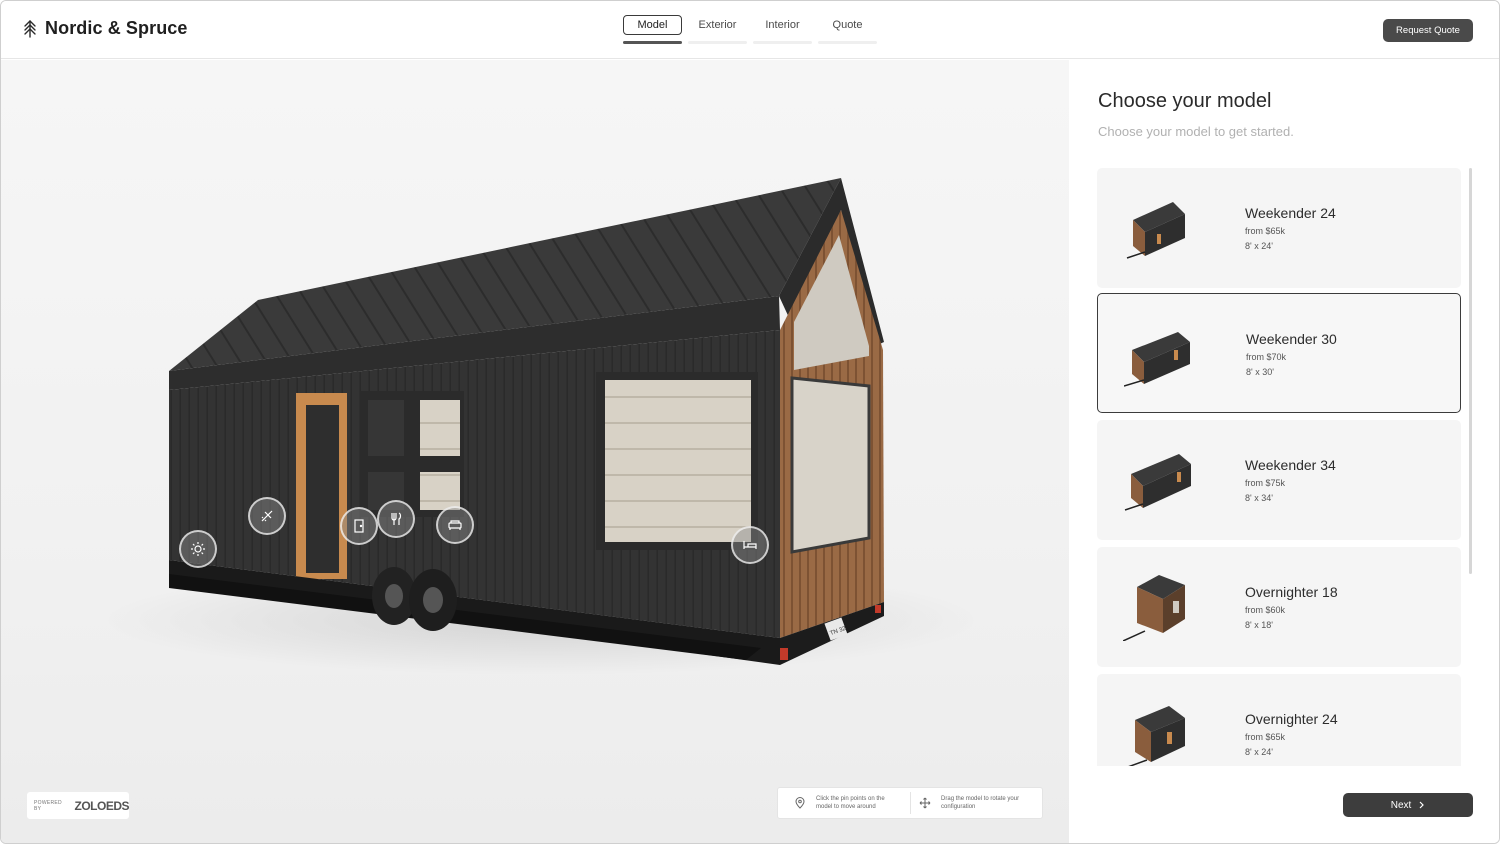  I want to click on brand-name: Nordic & Spruce, so click(116, 28).